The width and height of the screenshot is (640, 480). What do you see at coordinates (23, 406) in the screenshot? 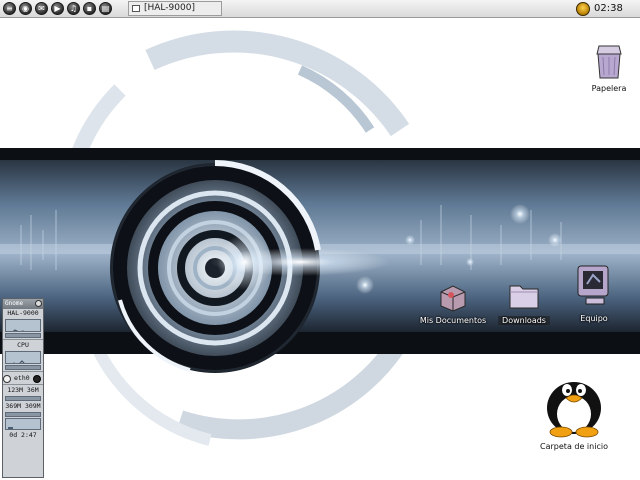
I see `swap-usage: 369M 309M` at bounding box center [23, 406].